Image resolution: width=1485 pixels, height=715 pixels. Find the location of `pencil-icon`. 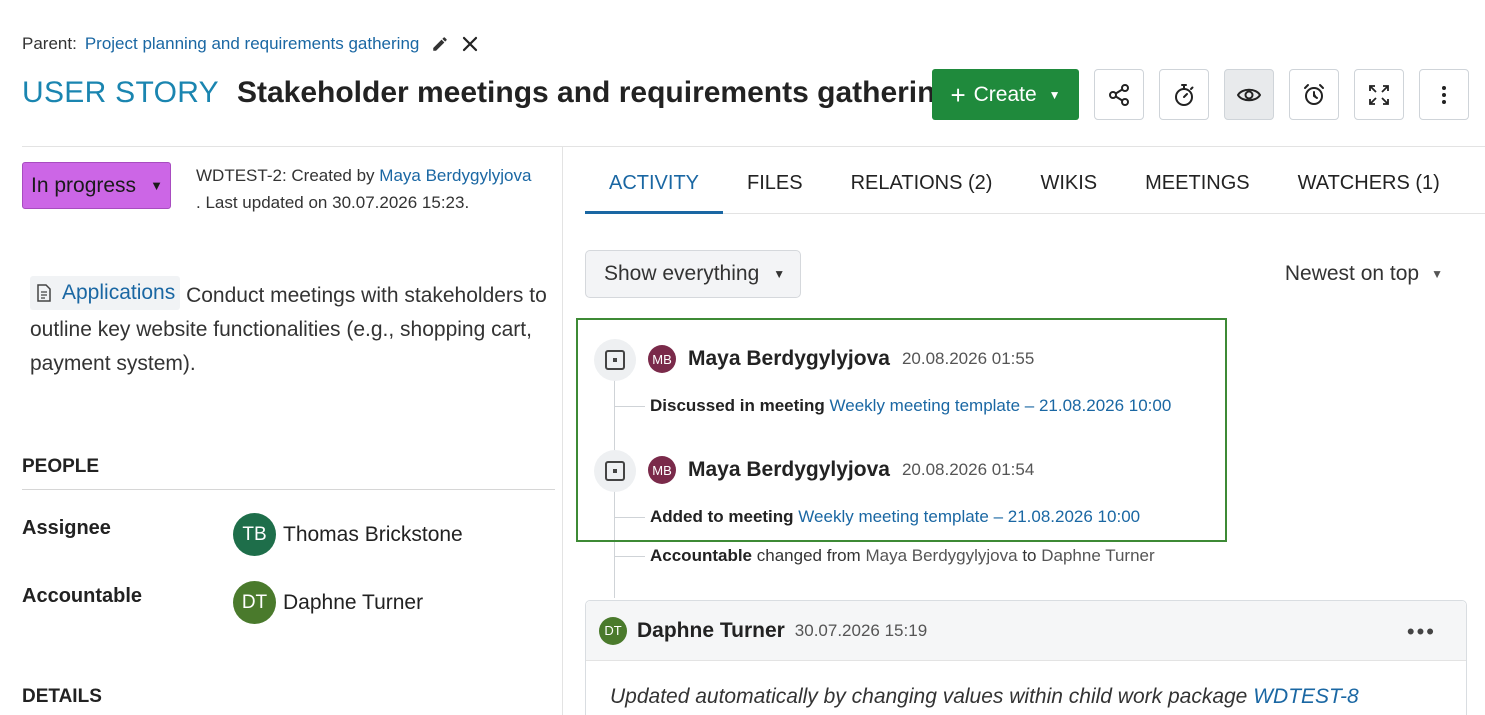

pencil-icon is located at coordinates (440, 44).